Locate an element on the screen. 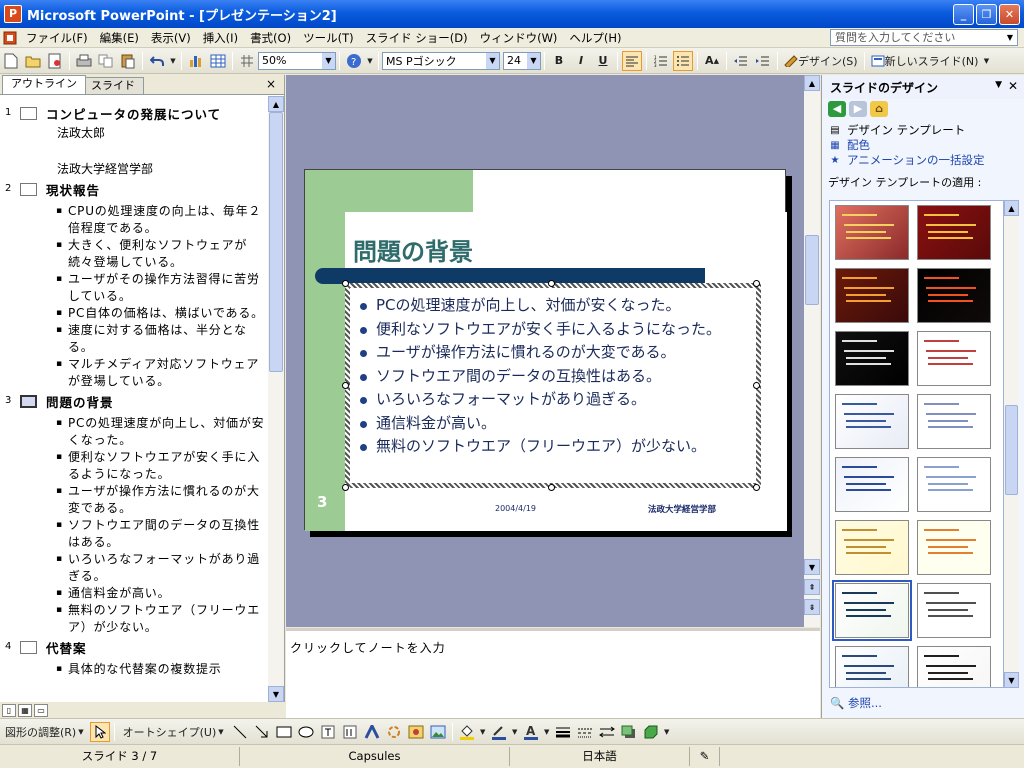  outline-bullet: 大きく、便利なソフトウェアが続々登場している。 is located at coordinates (157, 254).